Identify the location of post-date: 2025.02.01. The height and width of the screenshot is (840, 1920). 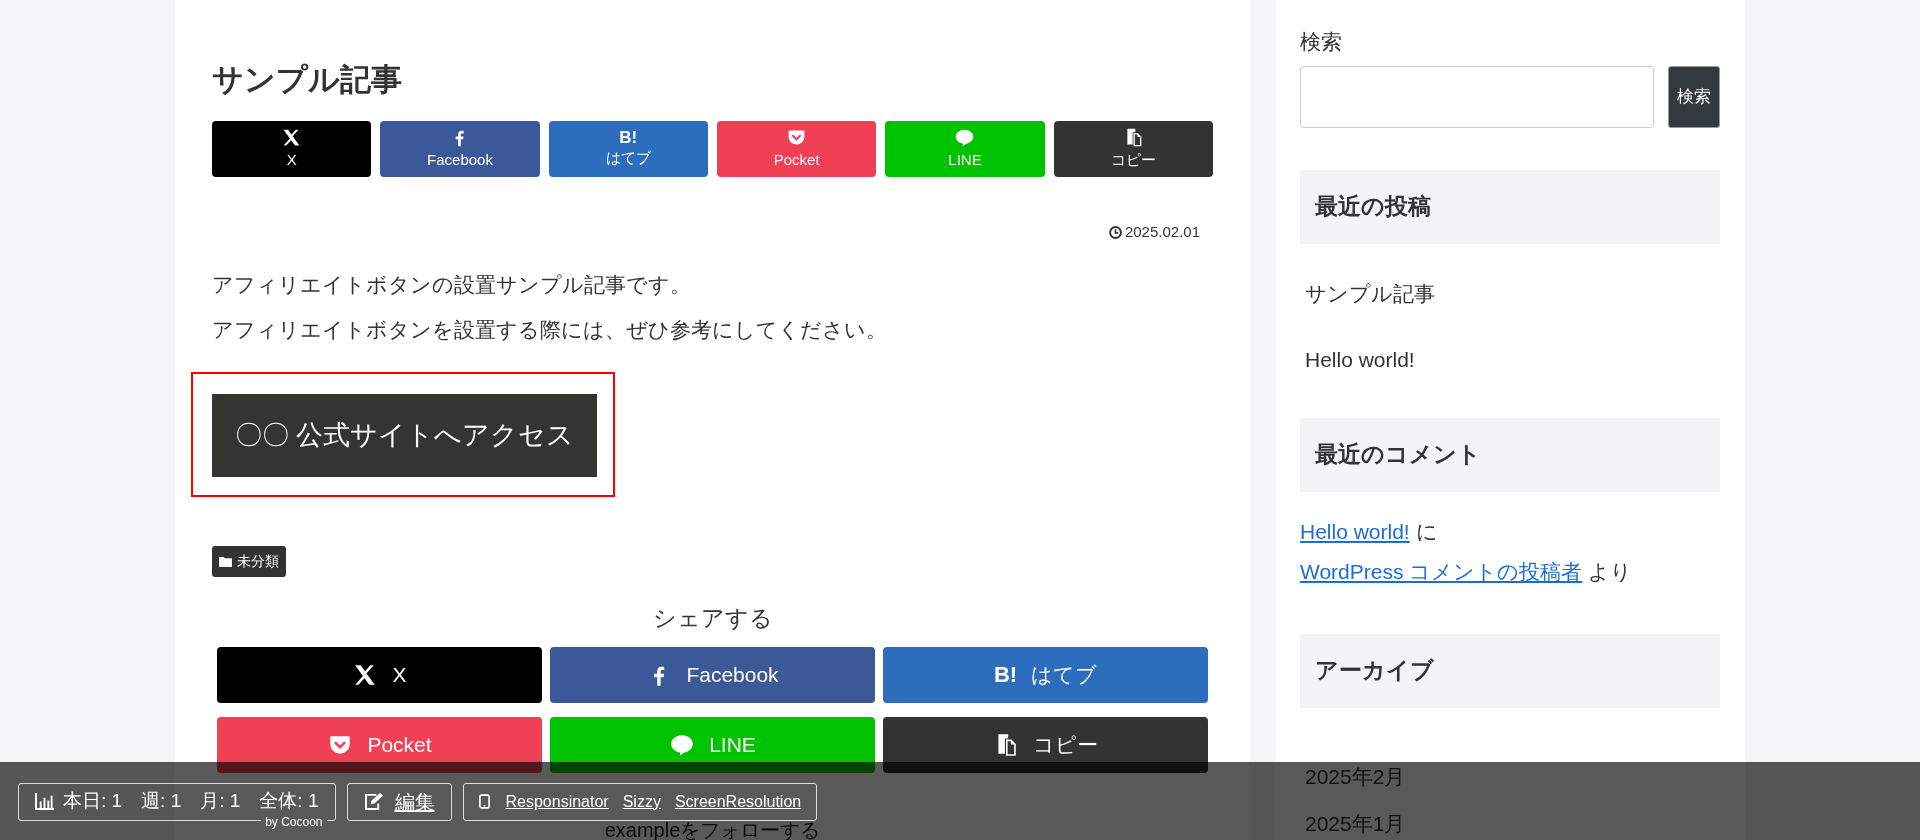
(1162, 232).